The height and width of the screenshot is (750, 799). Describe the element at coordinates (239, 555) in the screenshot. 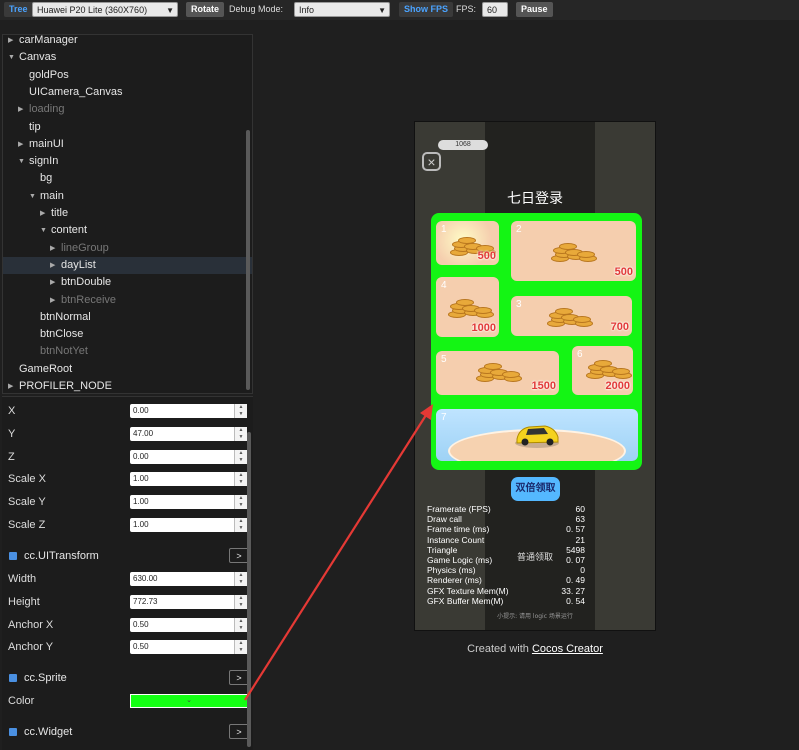

I see `ui-transform-menu-button: >` at that location.